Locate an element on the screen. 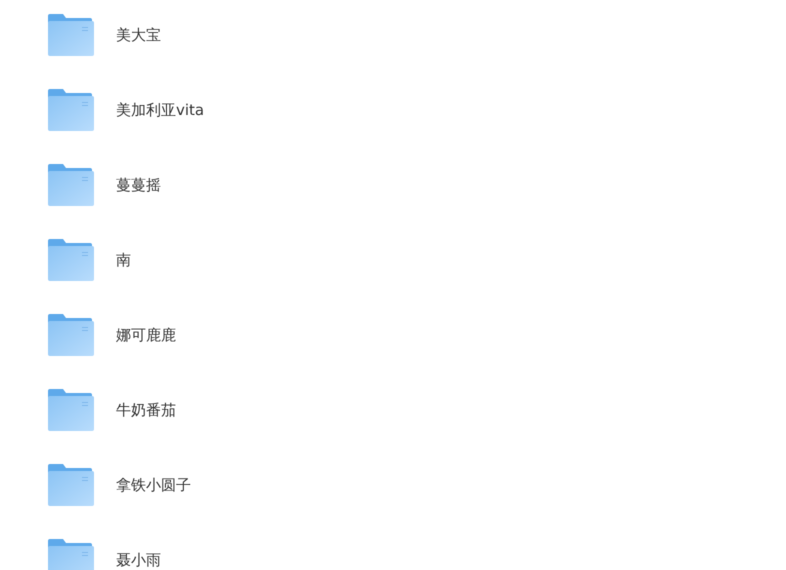 This screenshot has height=570, width=786. folder-name: 牛奶番茄 is located at coordinates (146, 410).